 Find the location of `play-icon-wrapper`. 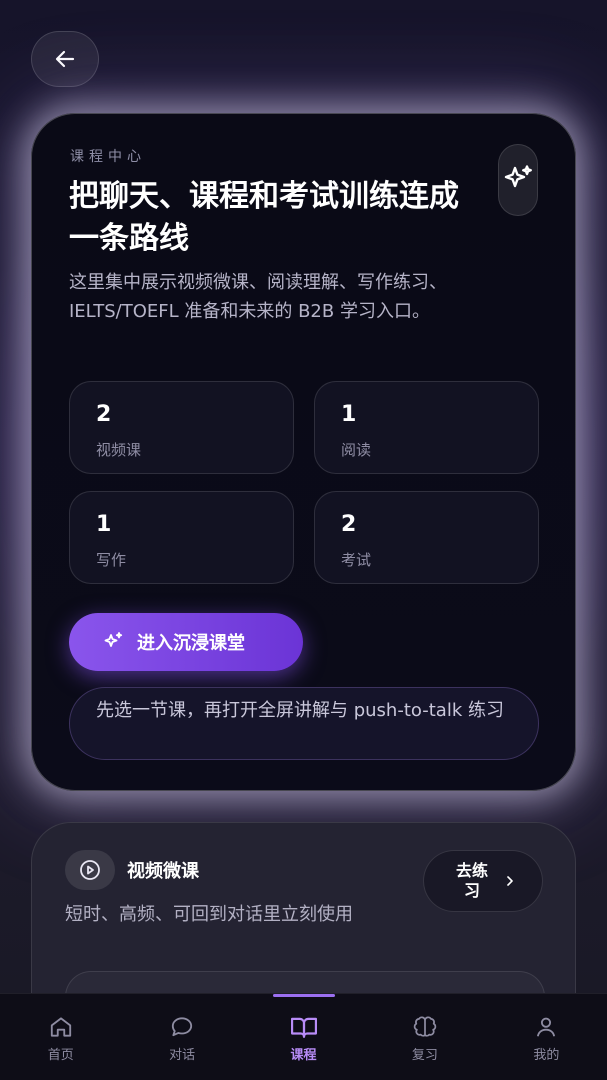

play-icon-wrapper is located at coordinates (90, 870).